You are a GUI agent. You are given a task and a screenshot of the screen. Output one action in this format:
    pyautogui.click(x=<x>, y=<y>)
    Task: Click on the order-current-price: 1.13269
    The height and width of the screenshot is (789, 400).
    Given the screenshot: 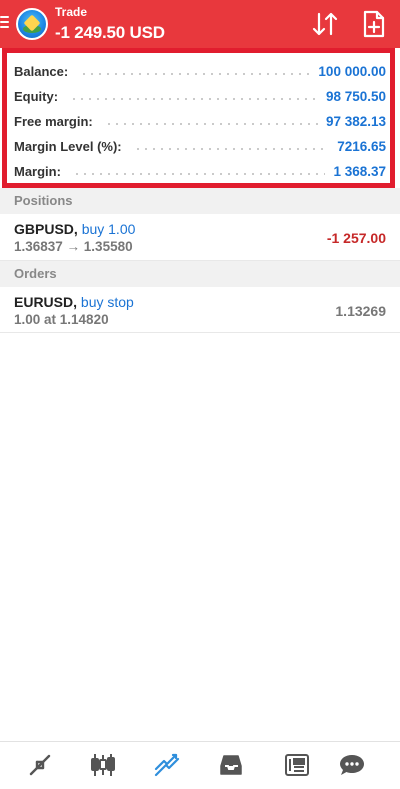 What is the action you would take?
    pyautogui.click(x=360, y=311)
    